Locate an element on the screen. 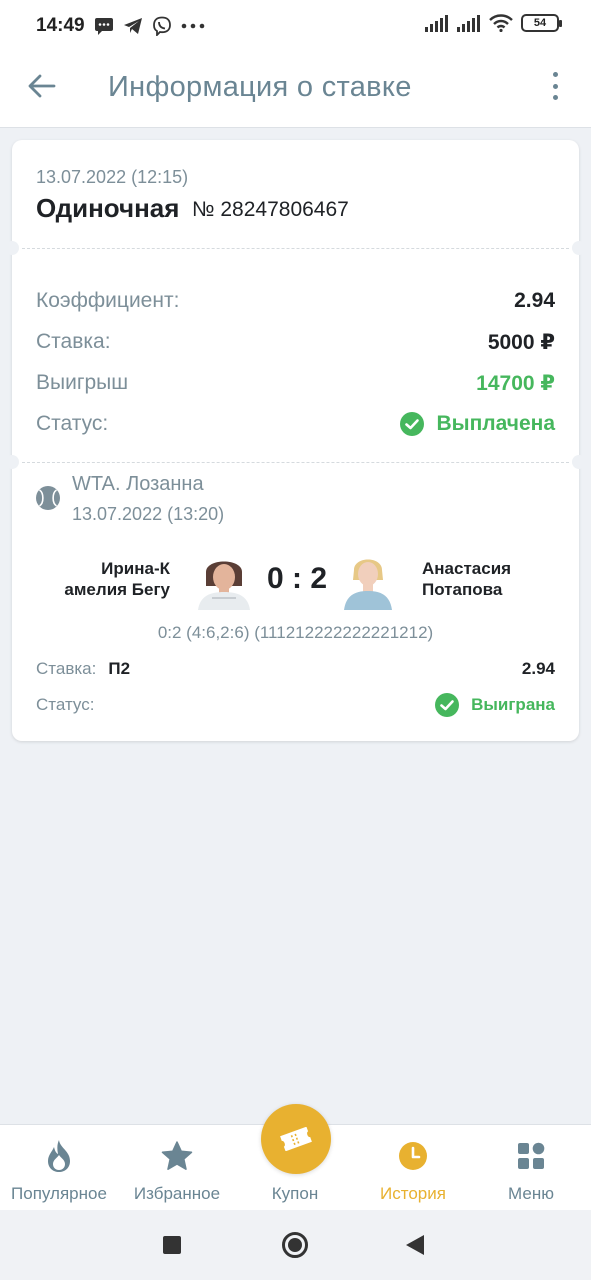 Image resolution: width=591 pixels, height=1280 pixels. event-status-label: Статус: is located at coordinates (65, 704).